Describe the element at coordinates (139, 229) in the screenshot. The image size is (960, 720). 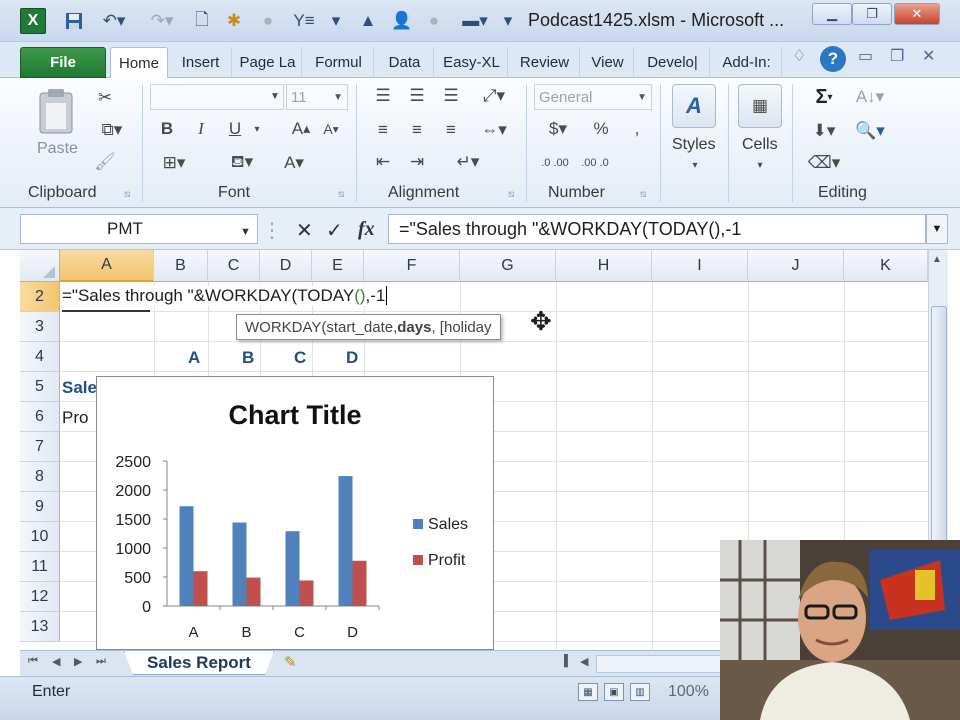
I see `name-box: PMT` at that location.